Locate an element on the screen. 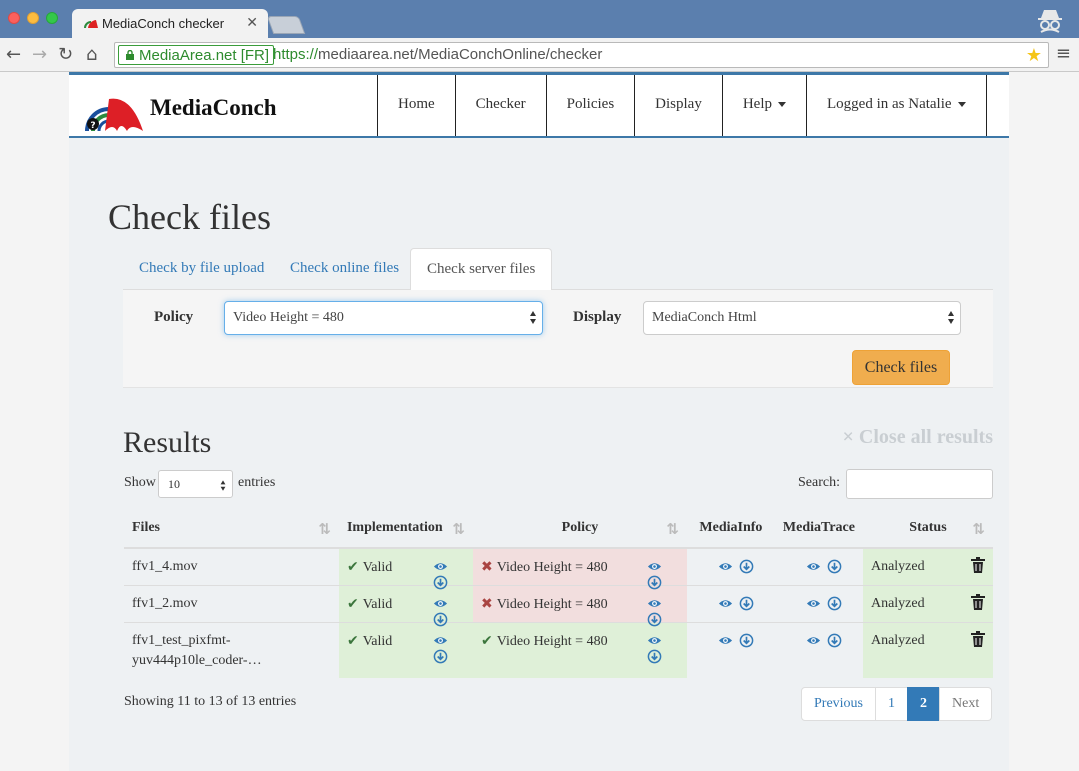 This screenshot has height=771, width=1079. minimize-window-button is located at coordinates (33, 18).